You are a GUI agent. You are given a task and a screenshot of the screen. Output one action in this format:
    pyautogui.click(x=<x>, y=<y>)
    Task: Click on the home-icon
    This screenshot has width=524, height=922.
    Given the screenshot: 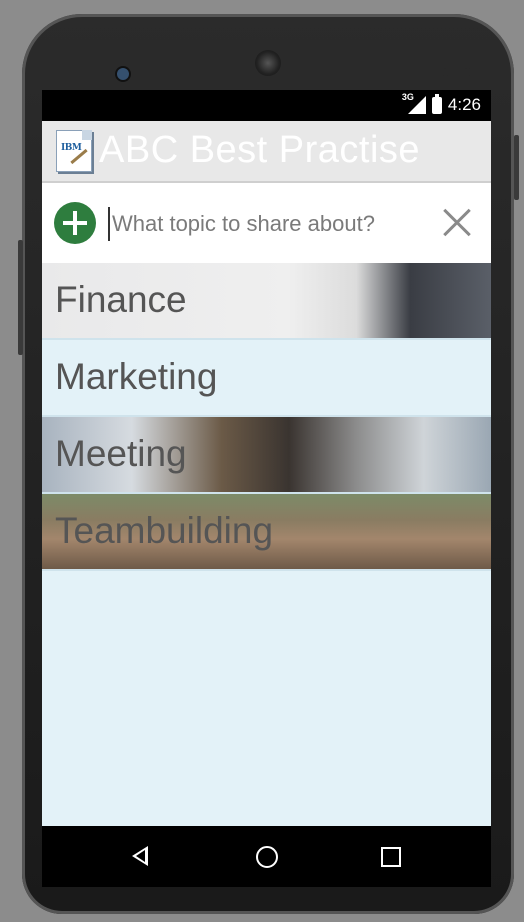 What is the action you would take?
    pyautogui.click(x=267, y=857)
    